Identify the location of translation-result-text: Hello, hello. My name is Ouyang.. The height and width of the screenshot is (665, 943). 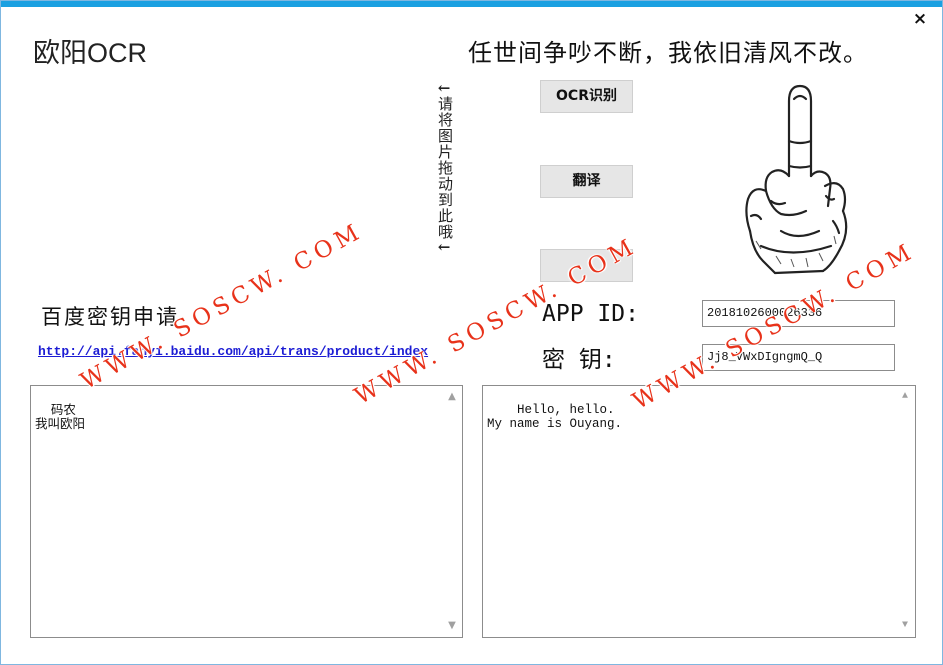
(555, 417).